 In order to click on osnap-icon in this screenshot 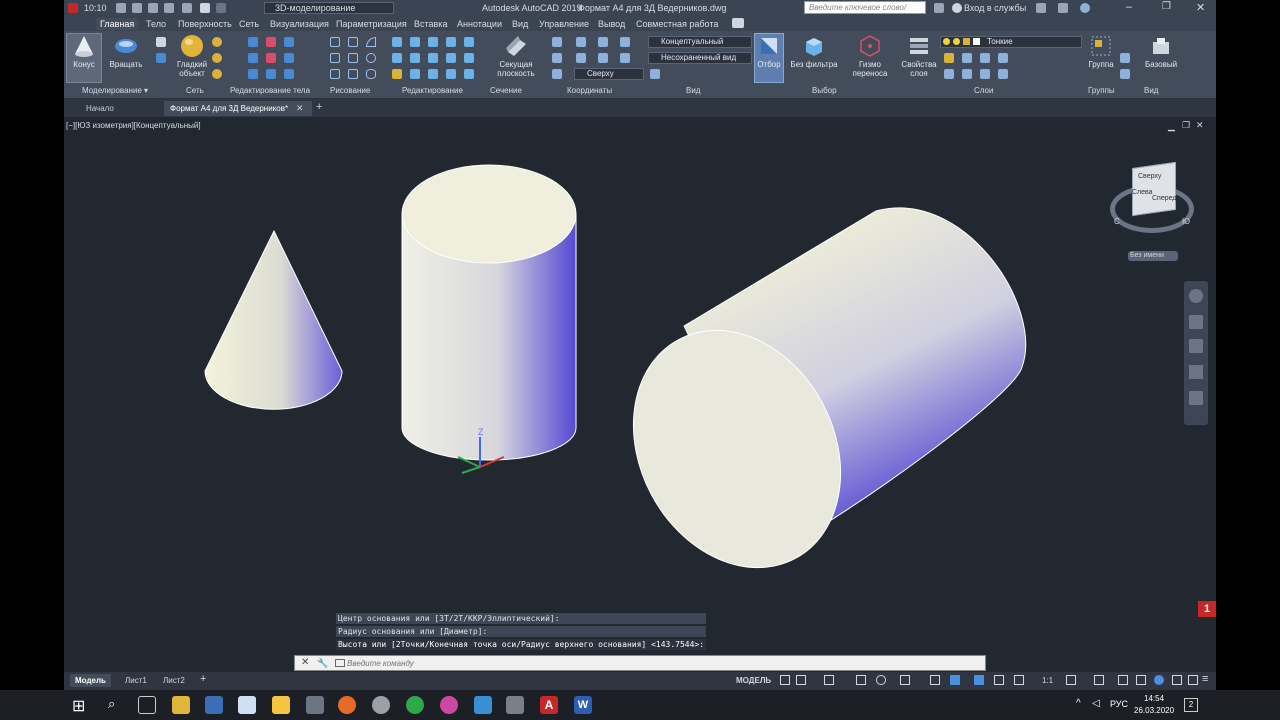, I will do `click(935, 680)`.